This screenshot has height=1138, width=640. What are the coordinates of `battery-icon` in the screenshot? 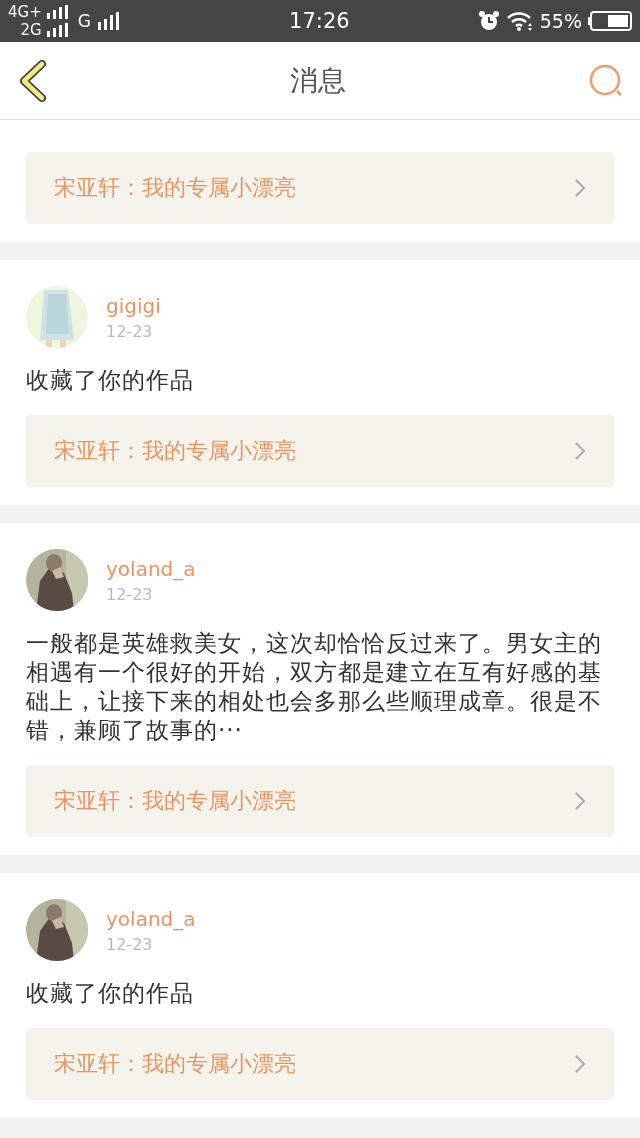 It's located at (610, 21).